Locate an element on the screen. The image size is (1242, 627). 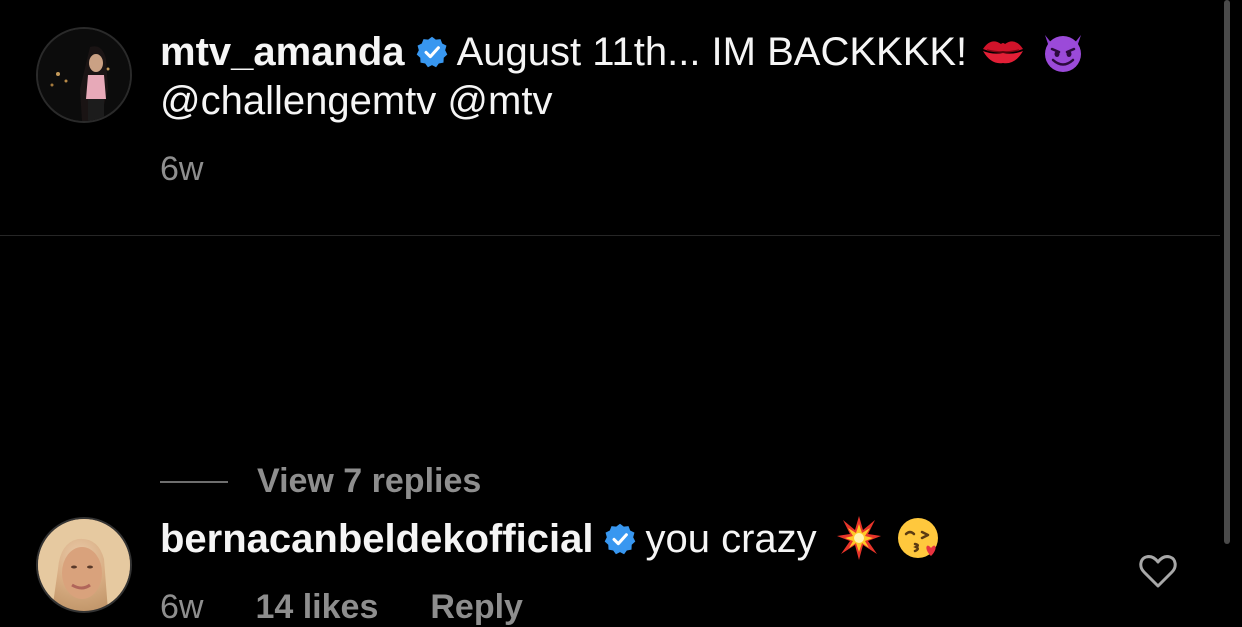
scrollbar is located at coordinates (1227, 272).